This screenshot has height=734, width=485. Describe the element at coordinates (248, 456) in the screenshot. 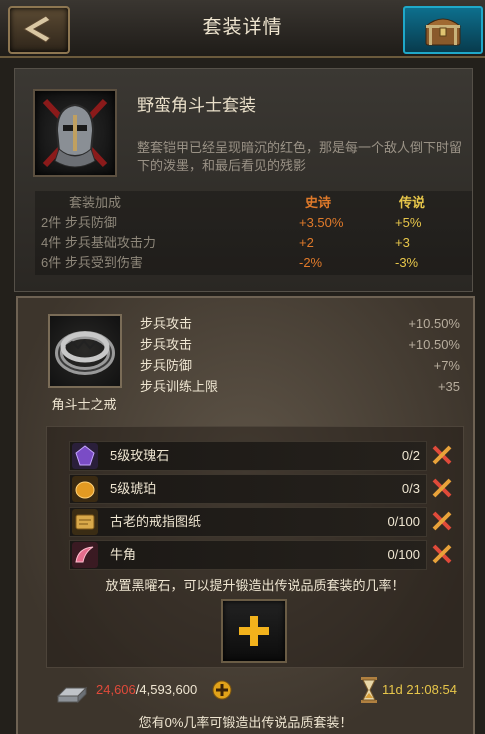

I see `material-row: 5级玫瑰石 0/2` at that location.